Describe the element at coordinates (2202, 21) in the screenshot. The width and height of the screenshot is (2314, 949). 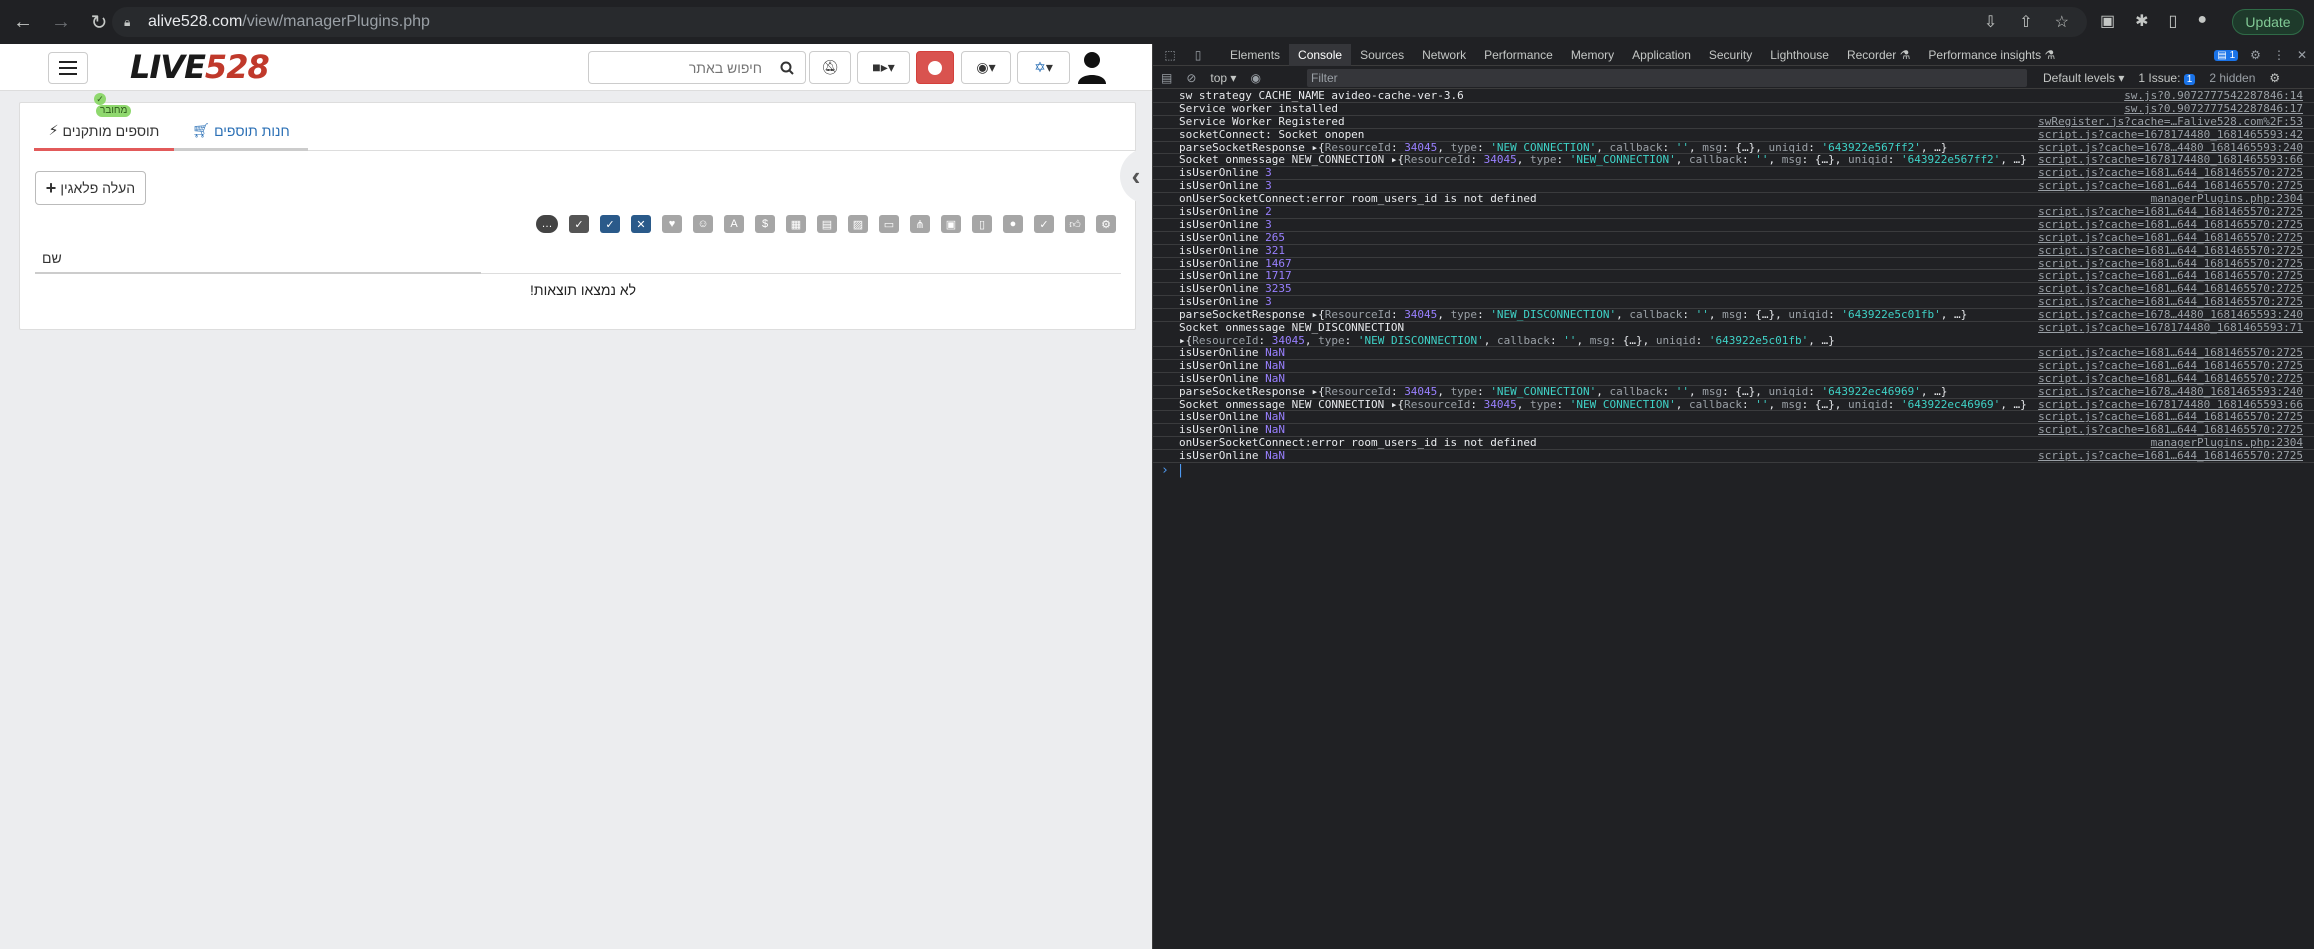
I see `profile-icon: ●` at that location.